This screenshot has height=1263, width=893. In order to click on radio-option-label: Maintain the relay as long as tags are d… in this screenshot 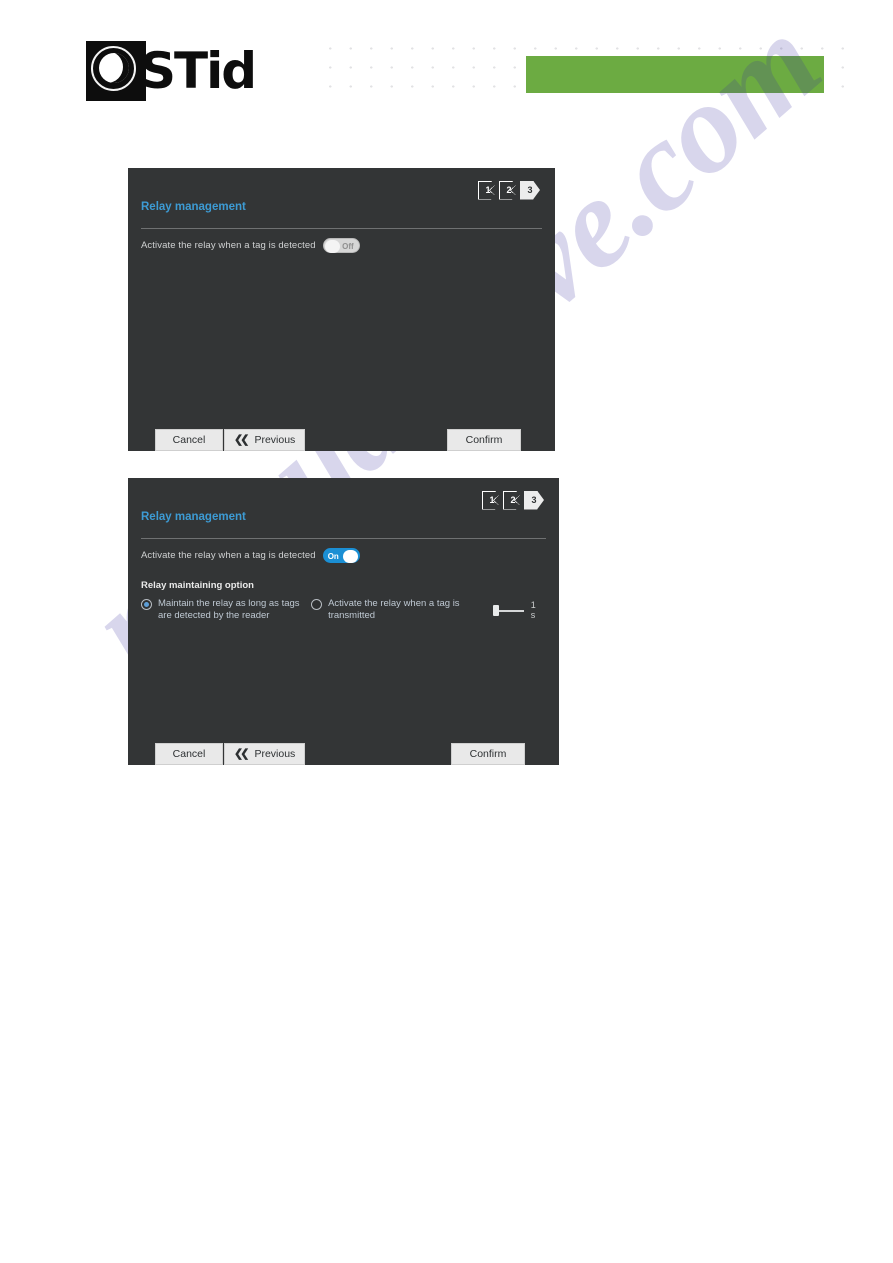, I will do `click(229, 609)`.